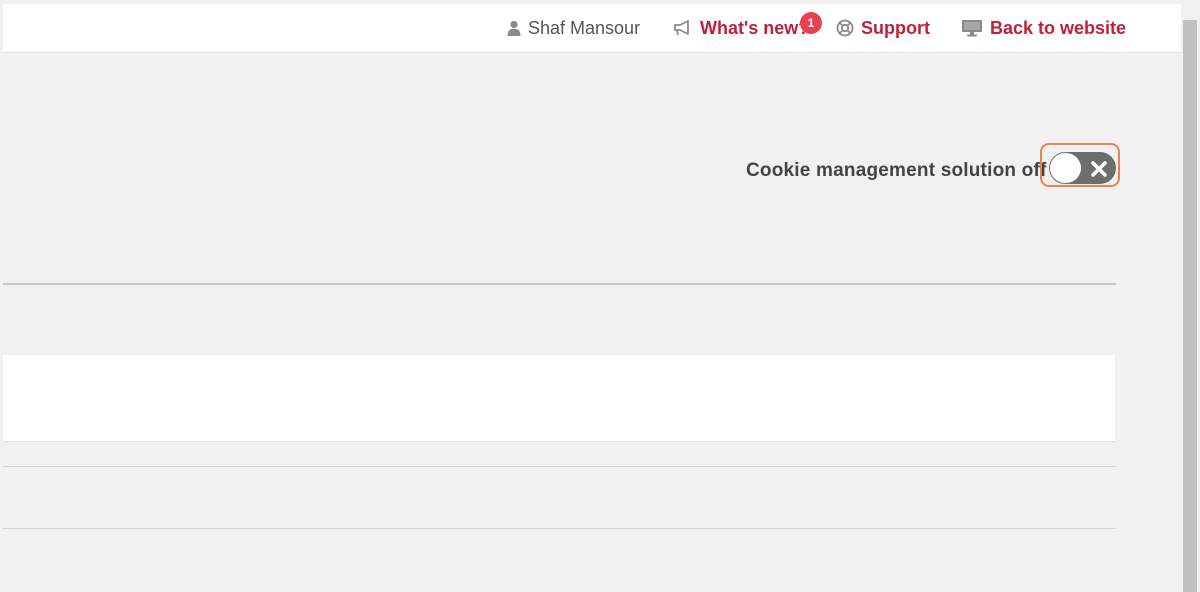  I want to click on user-menu: Shaf Mansour, so click(573, 28).